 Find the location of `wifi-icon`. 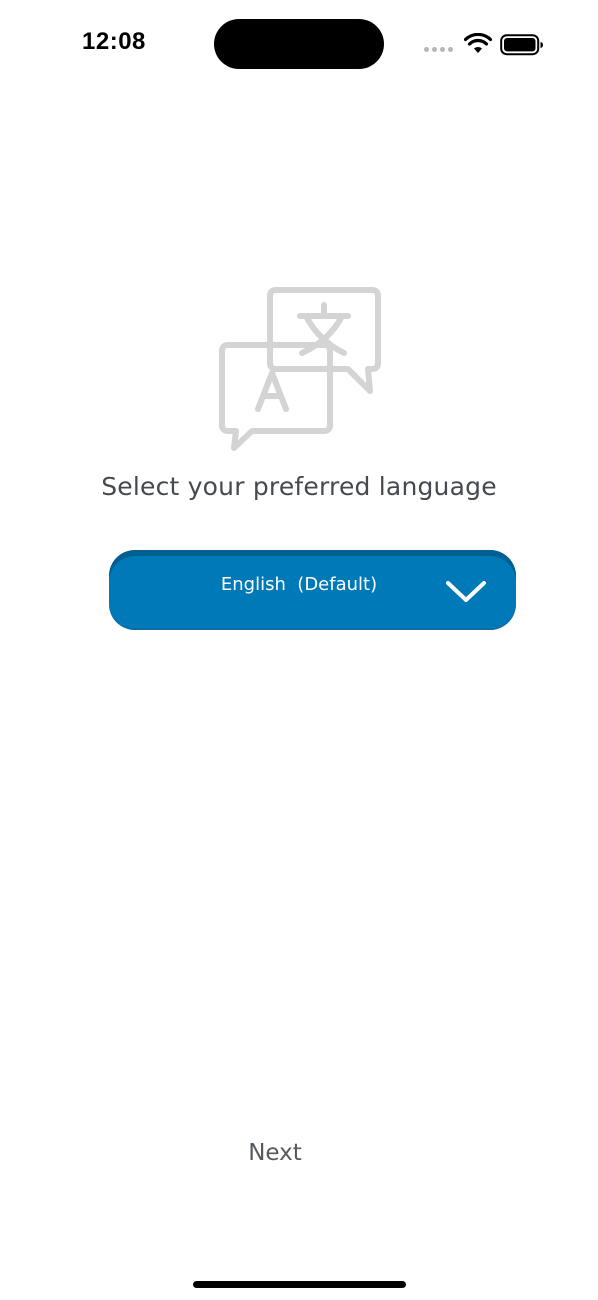

wifi-icon is located at coordinates (478, 43).